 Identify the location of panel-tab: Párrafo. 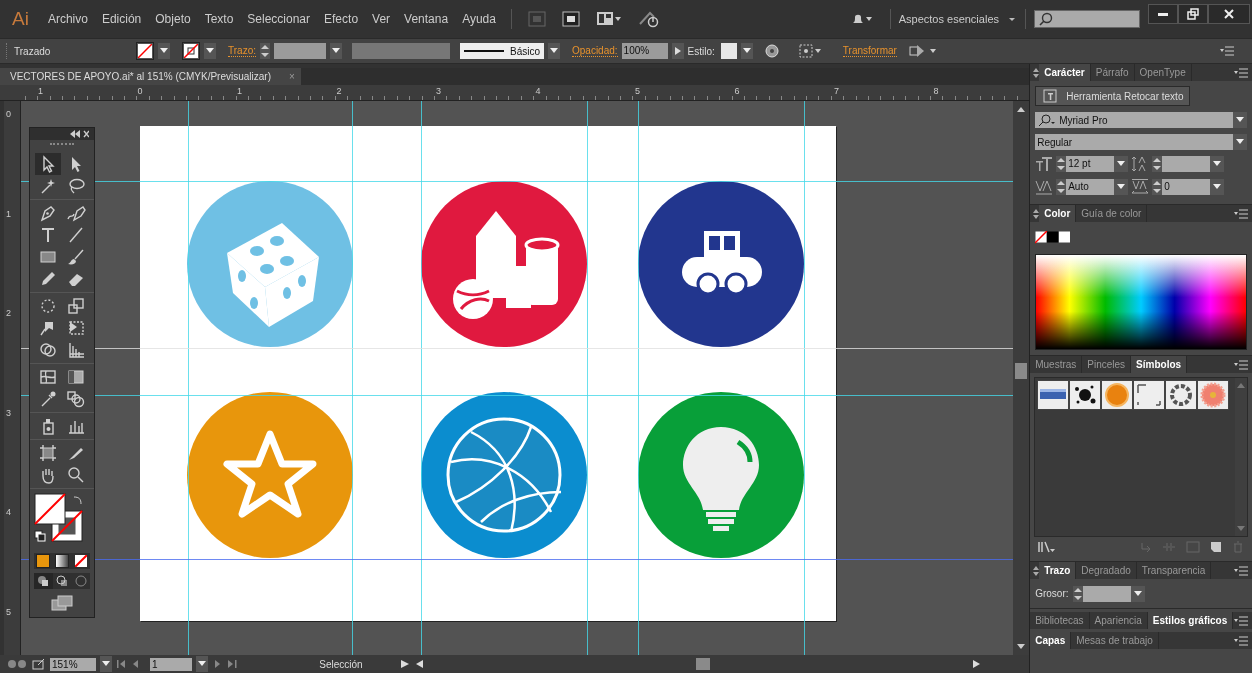
(1112, 72).